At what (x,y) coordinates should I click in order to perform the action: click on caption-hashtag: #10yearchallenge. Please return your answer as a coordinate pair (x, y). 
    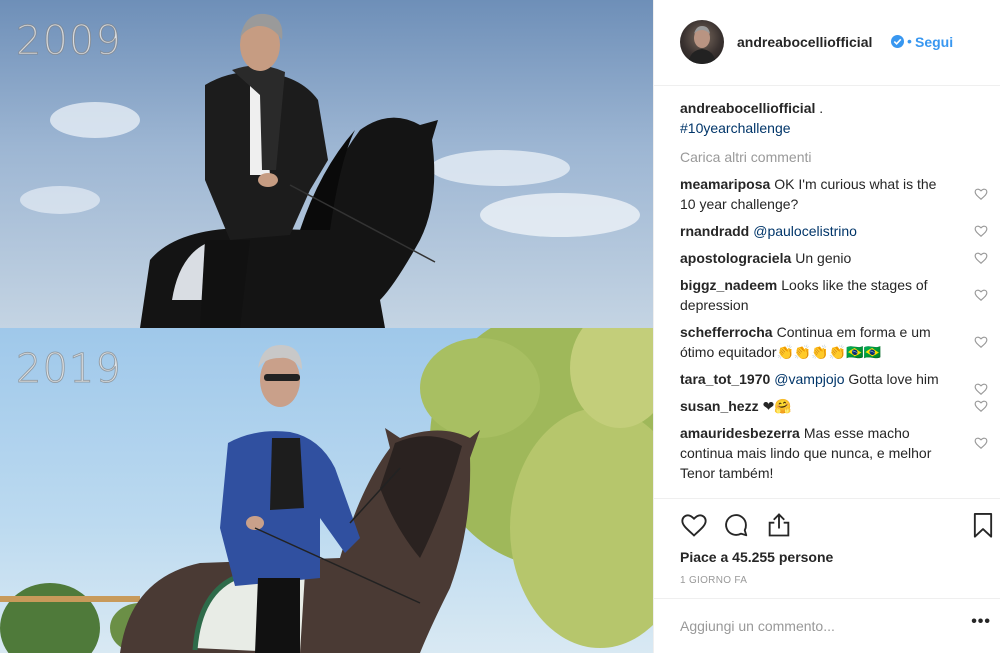
    Looking at the image, I should click on (735, 128).